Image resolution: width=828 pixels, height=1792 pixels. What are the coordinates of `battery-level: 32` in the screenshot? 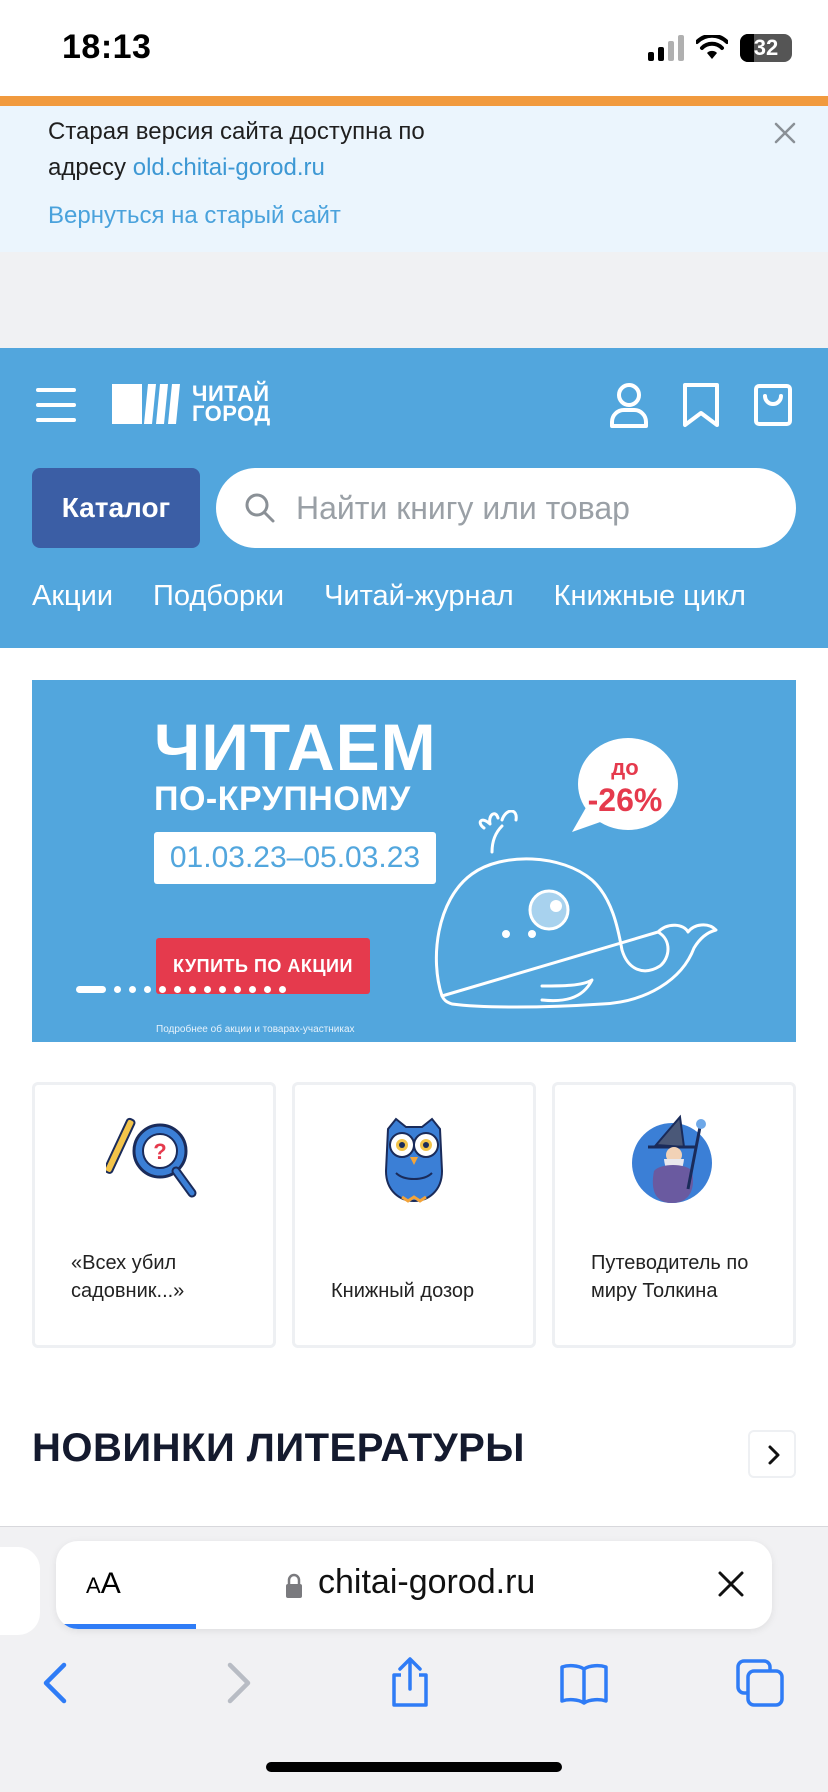 It's located at (766, 47).